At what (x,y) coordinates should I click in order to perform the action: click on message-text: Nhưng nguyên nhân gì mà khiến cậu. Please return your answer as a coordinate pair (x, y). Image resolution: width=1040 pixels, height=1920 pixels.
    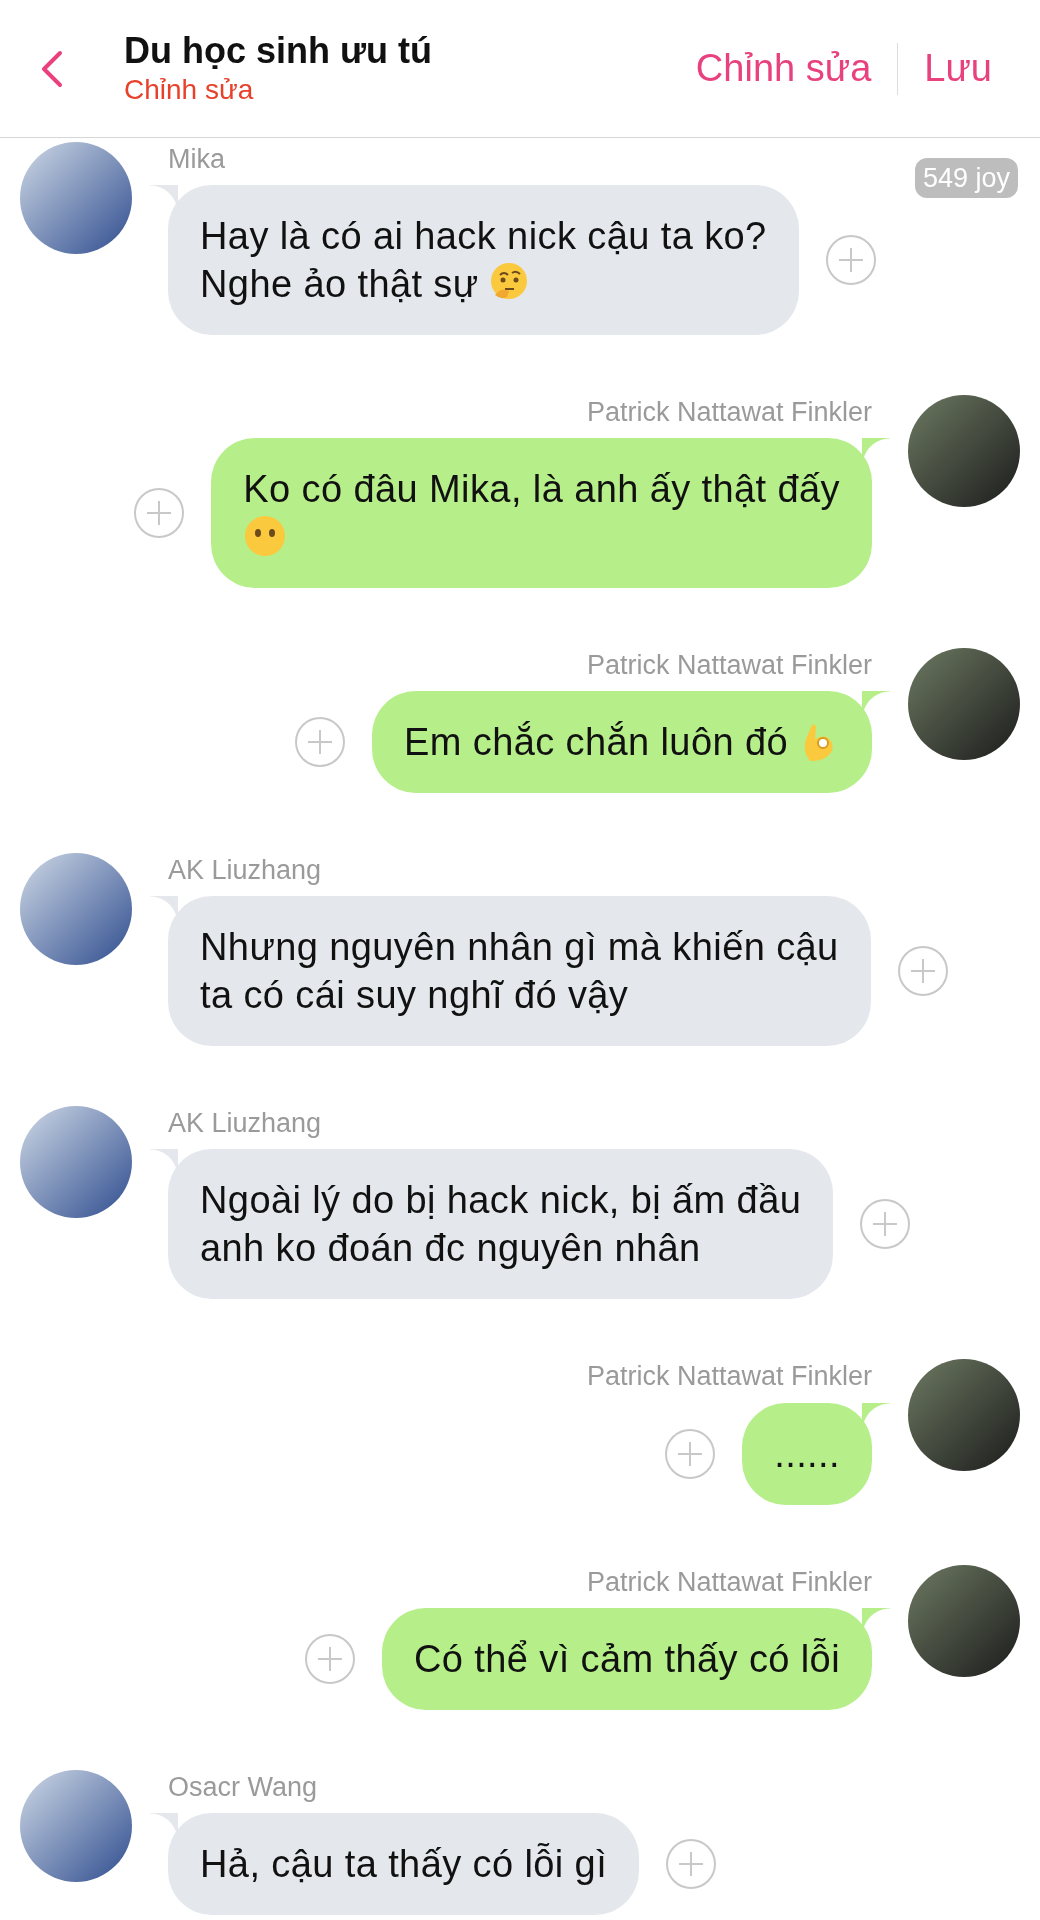
    Looking at the image, I should click on (519, 948).